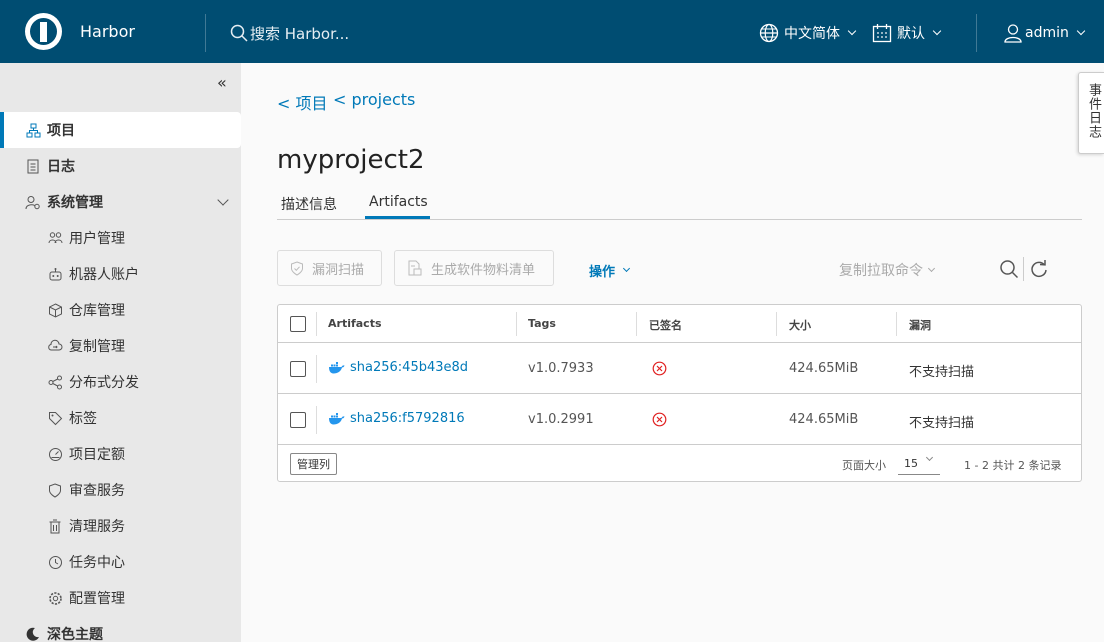 This screenshot has height=642, width=1104. What do you see at coordinates (800, 325) in the screenshot?
I see `column-size: 大小` at bounding box center [800, 325].